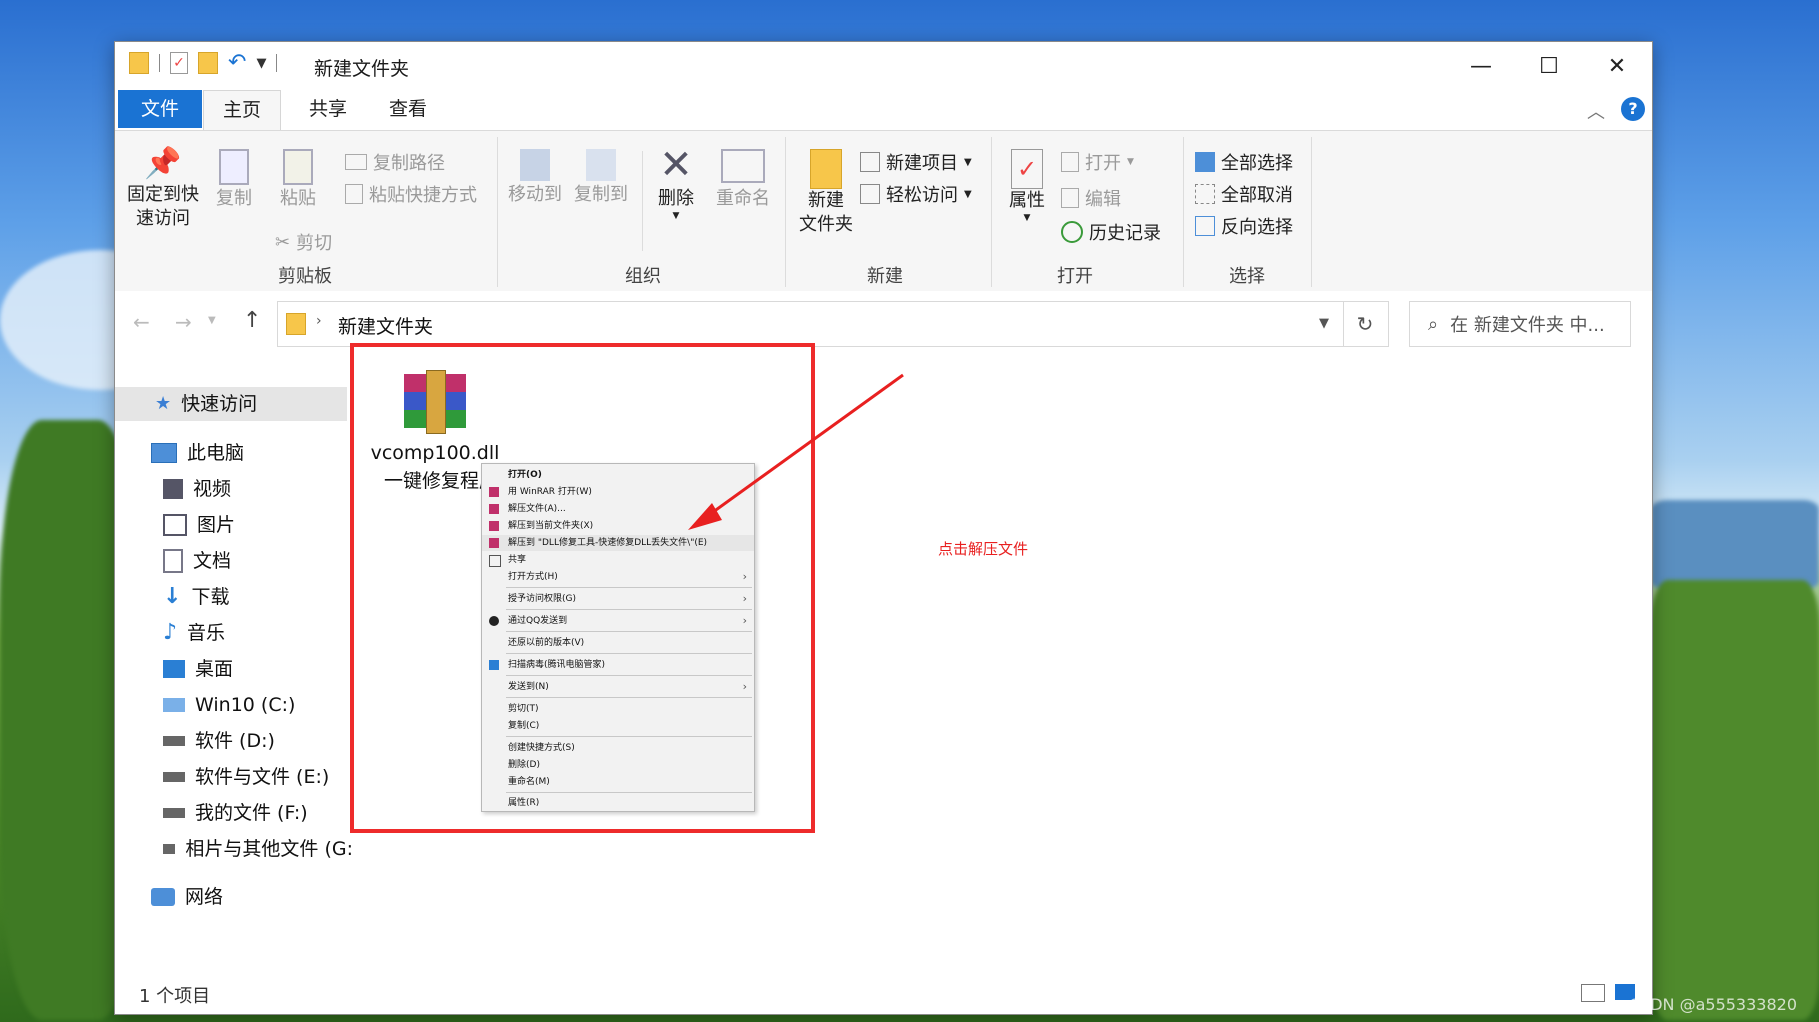 The height and width of the screenshot is (1022, 1819). Describe the element at coordinates (618, 803) in the screenshot. I see `menu-item-properties: 属性(R)` at that location.